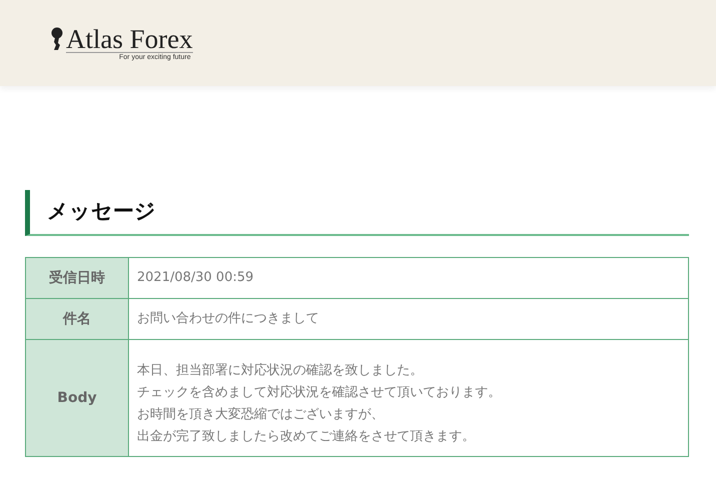  I want to click on field-label: 受信日時, so click(77, 278).